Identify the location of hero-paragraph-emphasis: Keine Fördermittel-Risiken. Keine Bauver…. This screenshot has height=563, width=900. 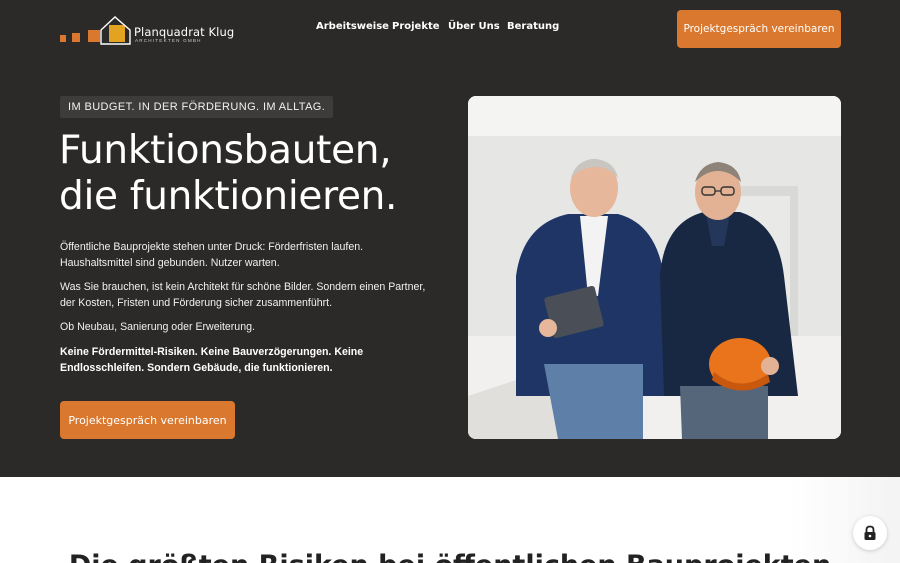
(212, 360).